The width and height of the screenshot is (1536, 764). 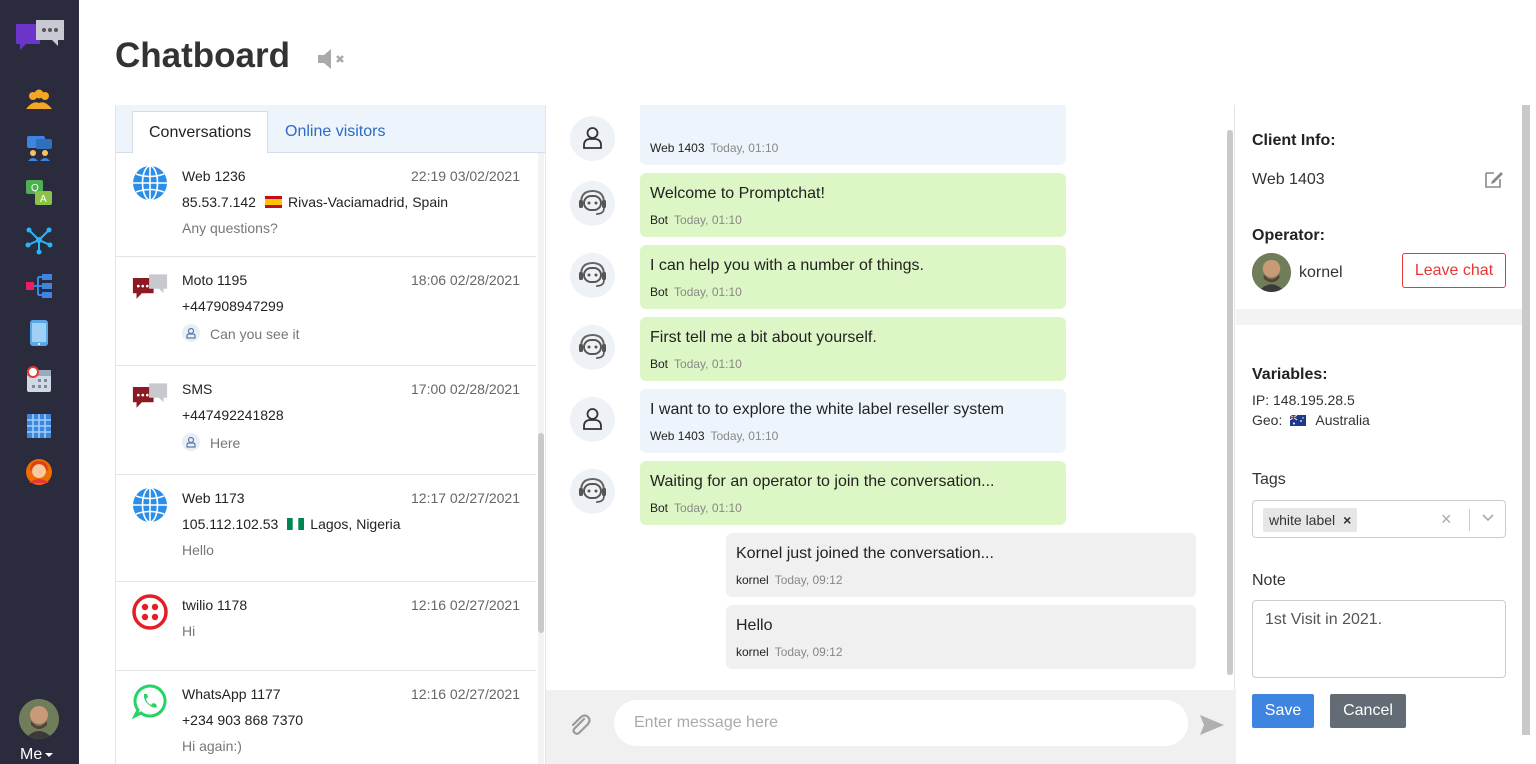 What do you see at coordinates (255, 334) in the screenshot?
I see `conversation-preview: Can you see it` at bounding box center [255, 334].